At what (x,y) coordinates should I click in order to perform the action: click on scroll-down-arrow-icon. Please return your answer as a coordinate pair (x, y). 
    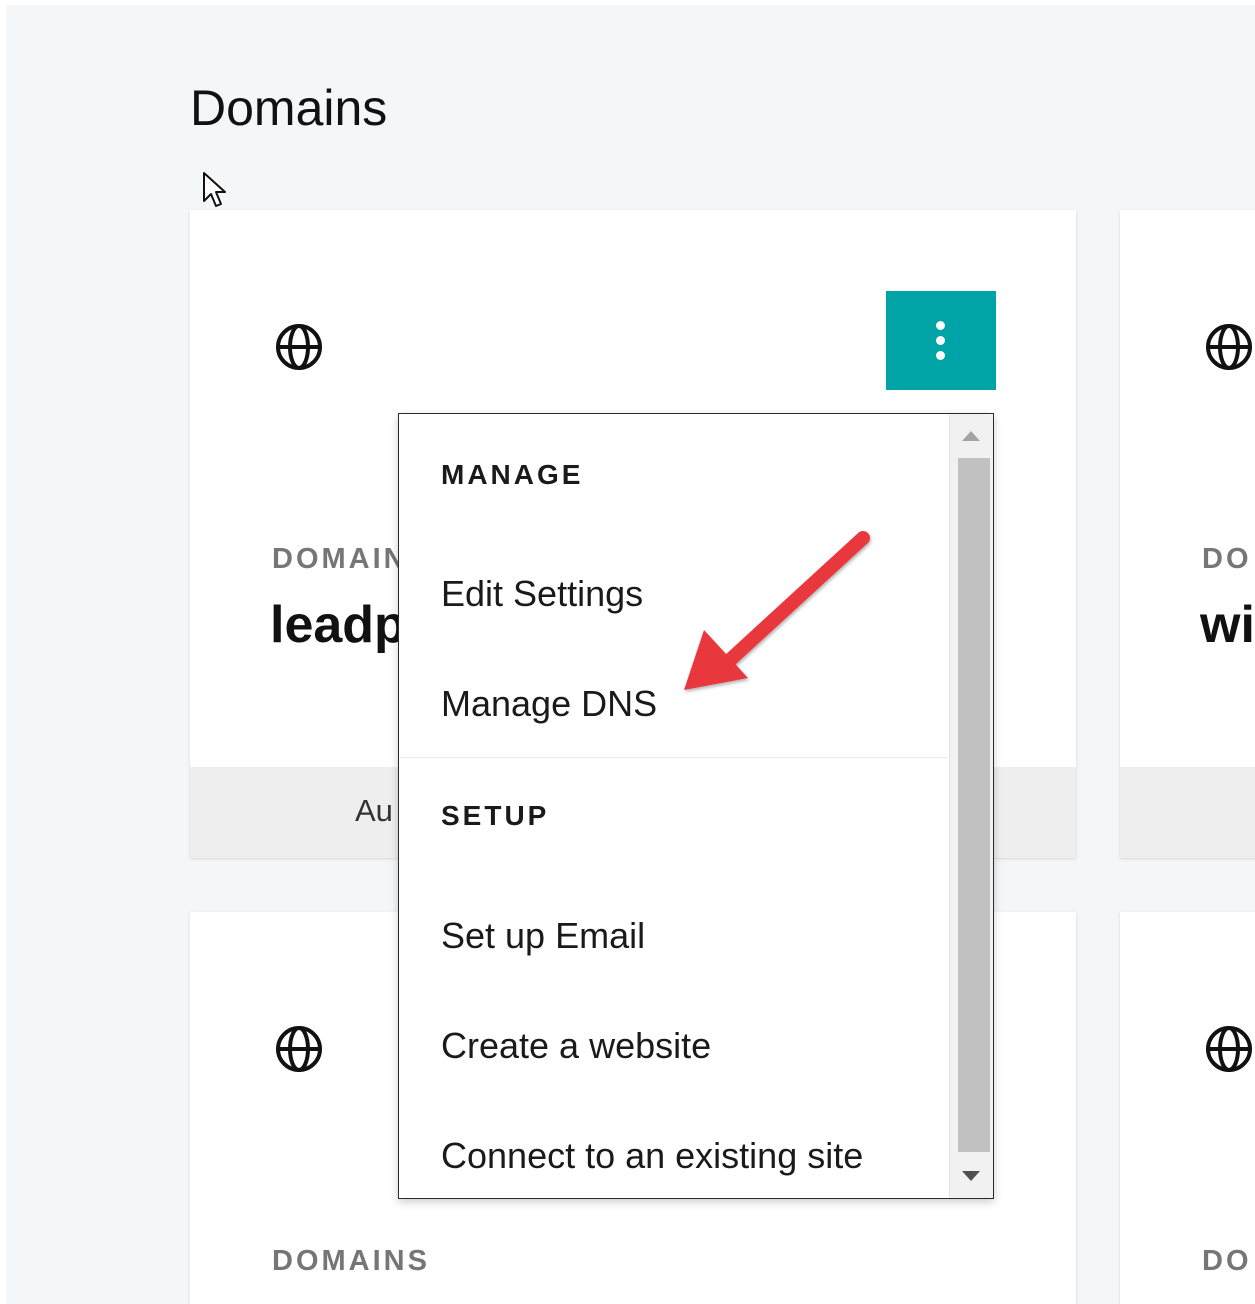
    Looking at the image, I should click on (971, 1176).